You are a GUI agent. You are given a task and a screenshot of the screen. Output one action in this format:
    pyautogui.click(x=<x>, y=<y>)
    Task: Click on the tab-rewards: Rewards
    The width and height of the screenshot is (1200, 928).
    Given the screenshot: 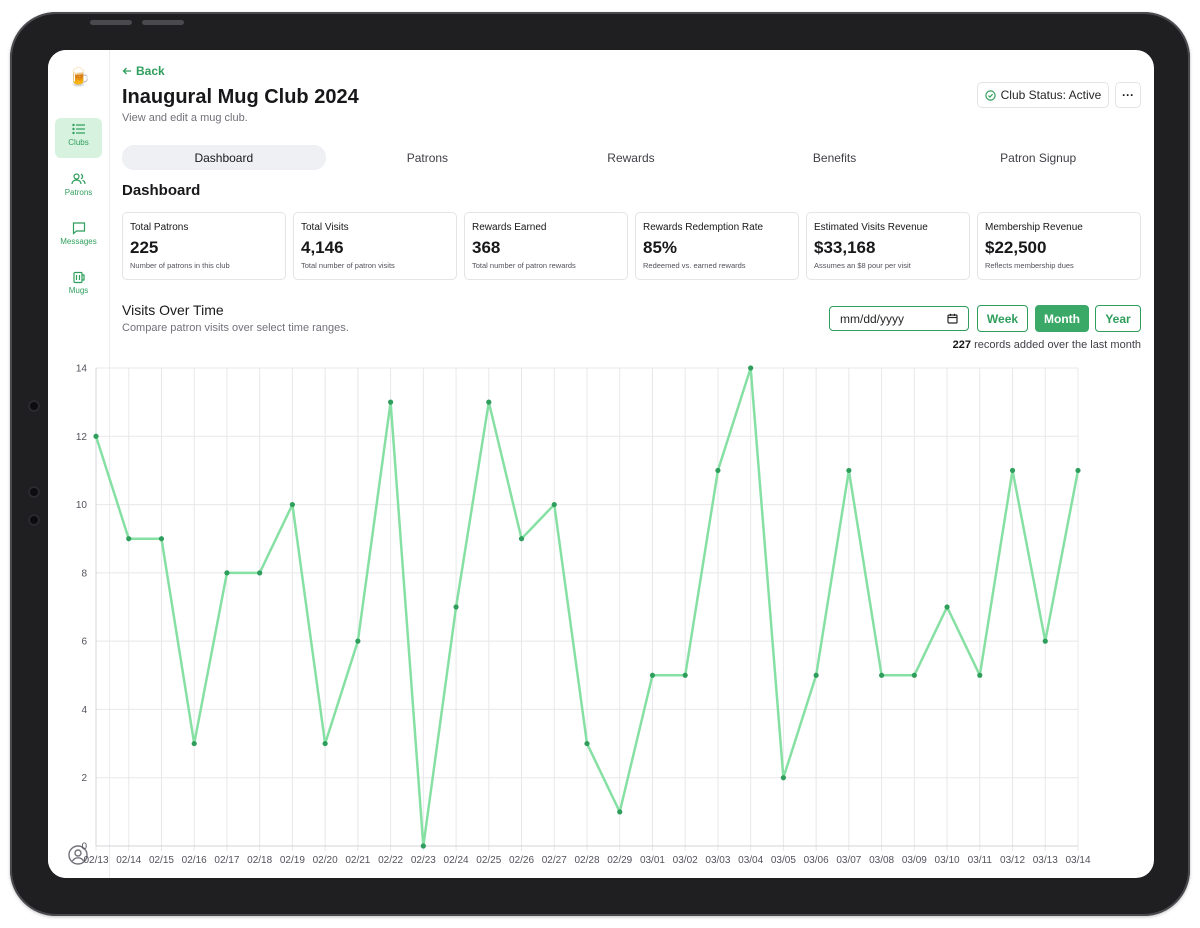 What is the action you would take?
    pyautogui.click(x=631, y=157)
    